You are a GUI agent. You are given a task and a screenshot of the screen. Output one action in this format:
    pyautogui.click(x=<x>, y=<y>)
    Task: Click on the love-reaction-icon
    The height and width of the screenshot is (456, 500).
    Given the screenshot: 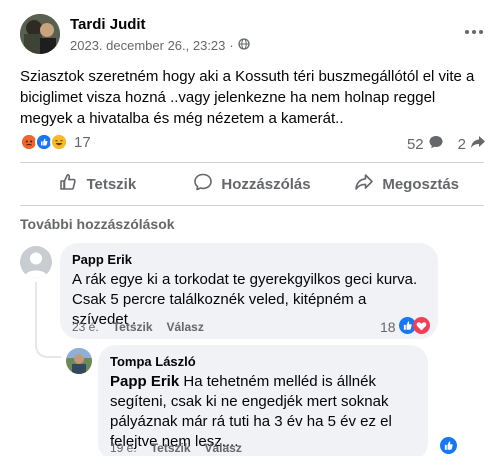 What is the action you would take?
    pyautogui.click(x=421, y=327)
    